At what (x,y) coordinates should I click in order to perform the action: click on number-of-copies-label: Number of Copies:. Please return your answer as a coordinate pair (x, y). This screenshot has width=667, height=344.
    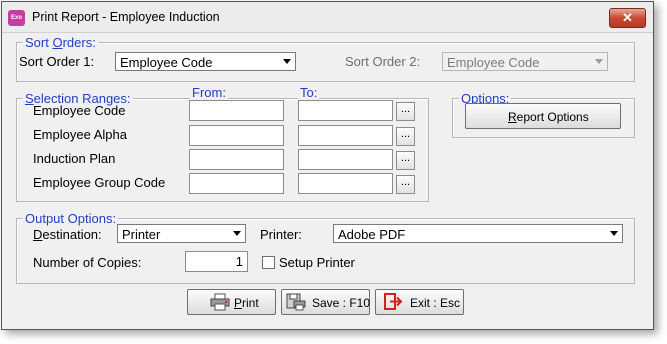
    Looking at the image, I should click on (87, 262).